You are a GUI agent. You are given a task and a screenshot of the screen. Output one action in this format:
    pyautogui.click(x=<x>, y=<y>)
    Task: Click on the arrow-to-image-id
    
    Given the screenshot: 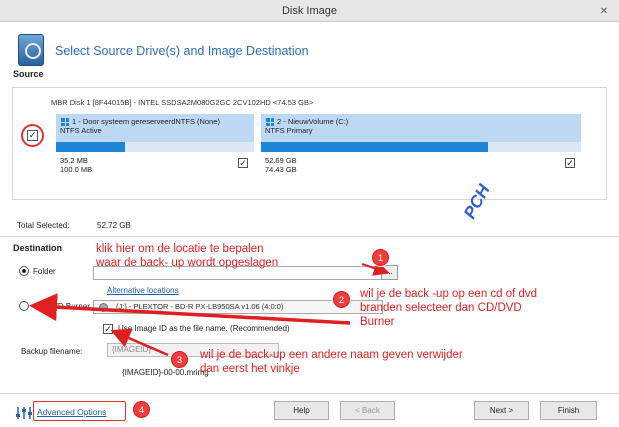 What is the action you would take?
    pyautogui.click(x=139, y=342)
    